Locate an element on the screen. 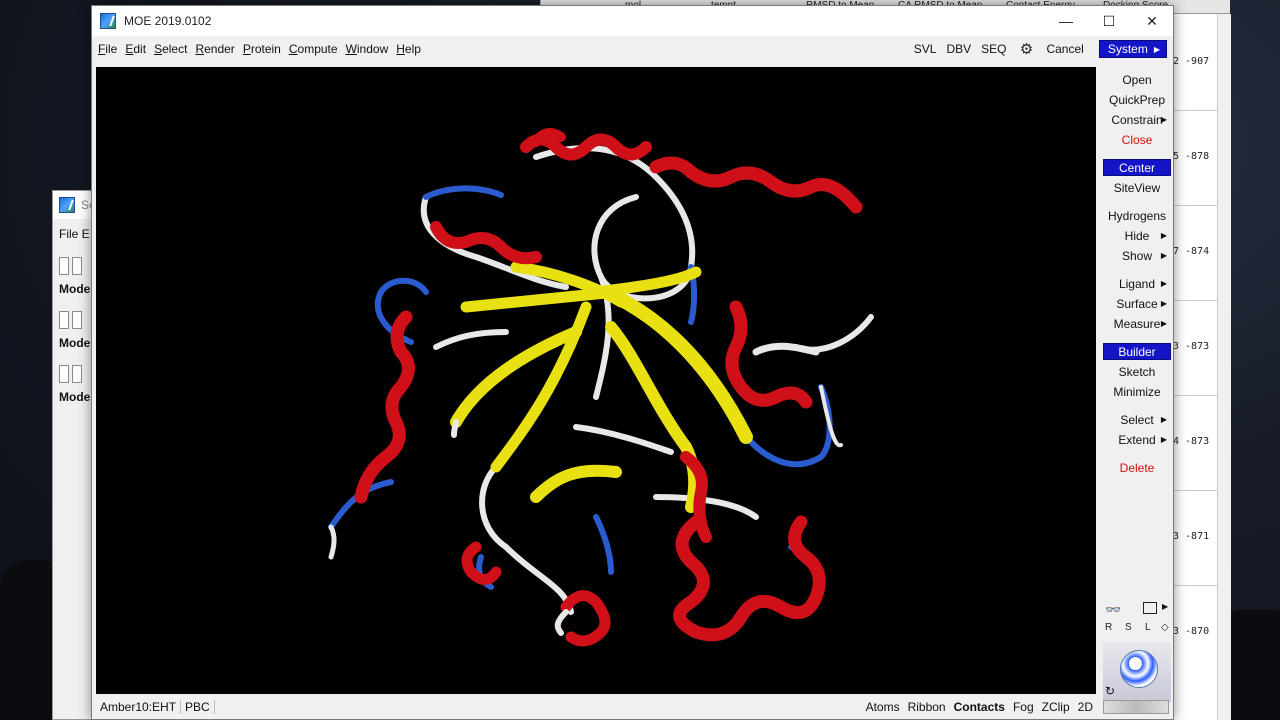 Image resolution: width=1280 pixels, height=720 pixels. open-button: Open is located at coordinates (1137, 79).